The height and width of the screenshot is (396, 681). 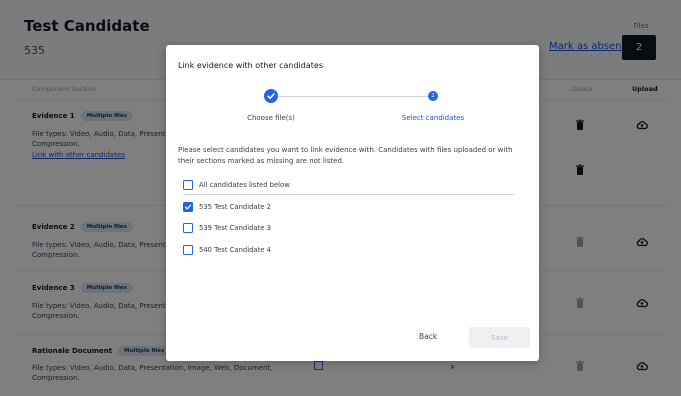 I want to click on back-button: Back, so click(x=428, y=336).